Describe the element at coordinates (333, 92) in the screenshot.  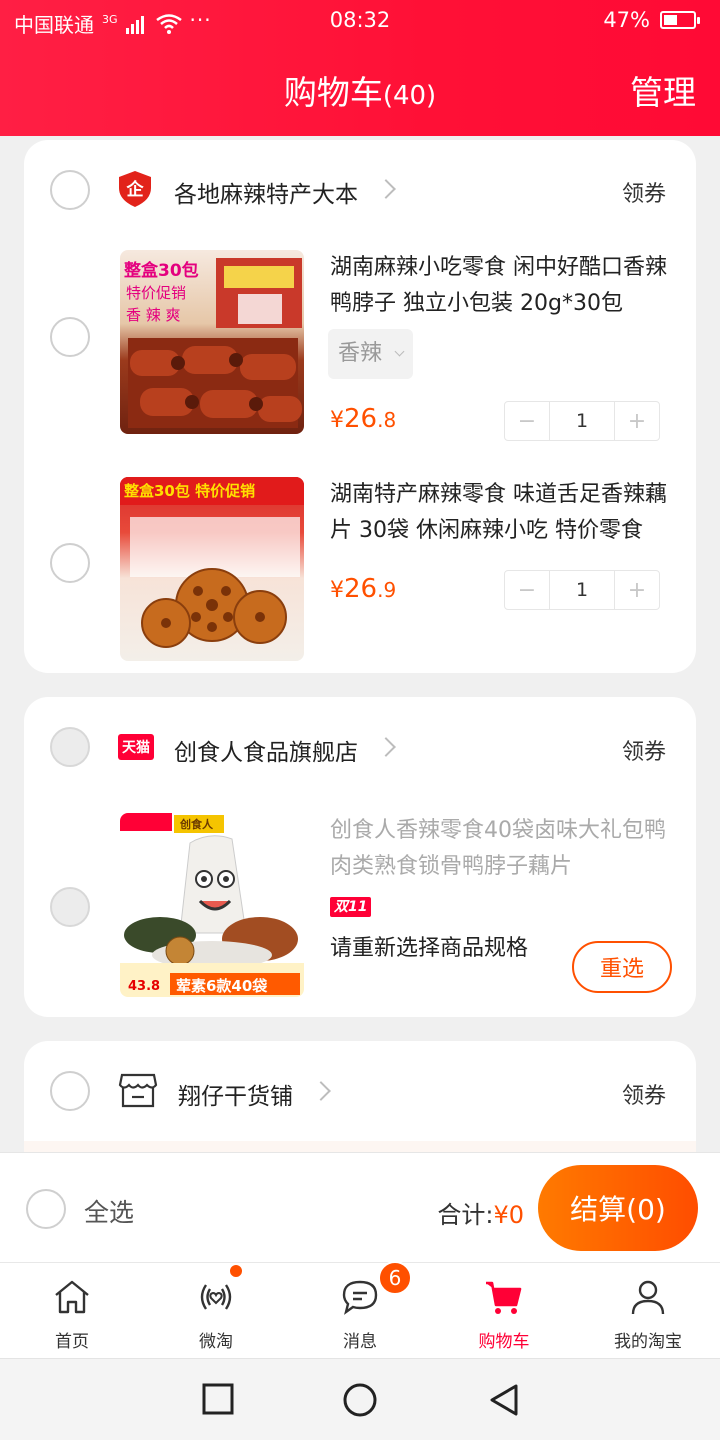
I see `page-title-text: 购物车` at that location.